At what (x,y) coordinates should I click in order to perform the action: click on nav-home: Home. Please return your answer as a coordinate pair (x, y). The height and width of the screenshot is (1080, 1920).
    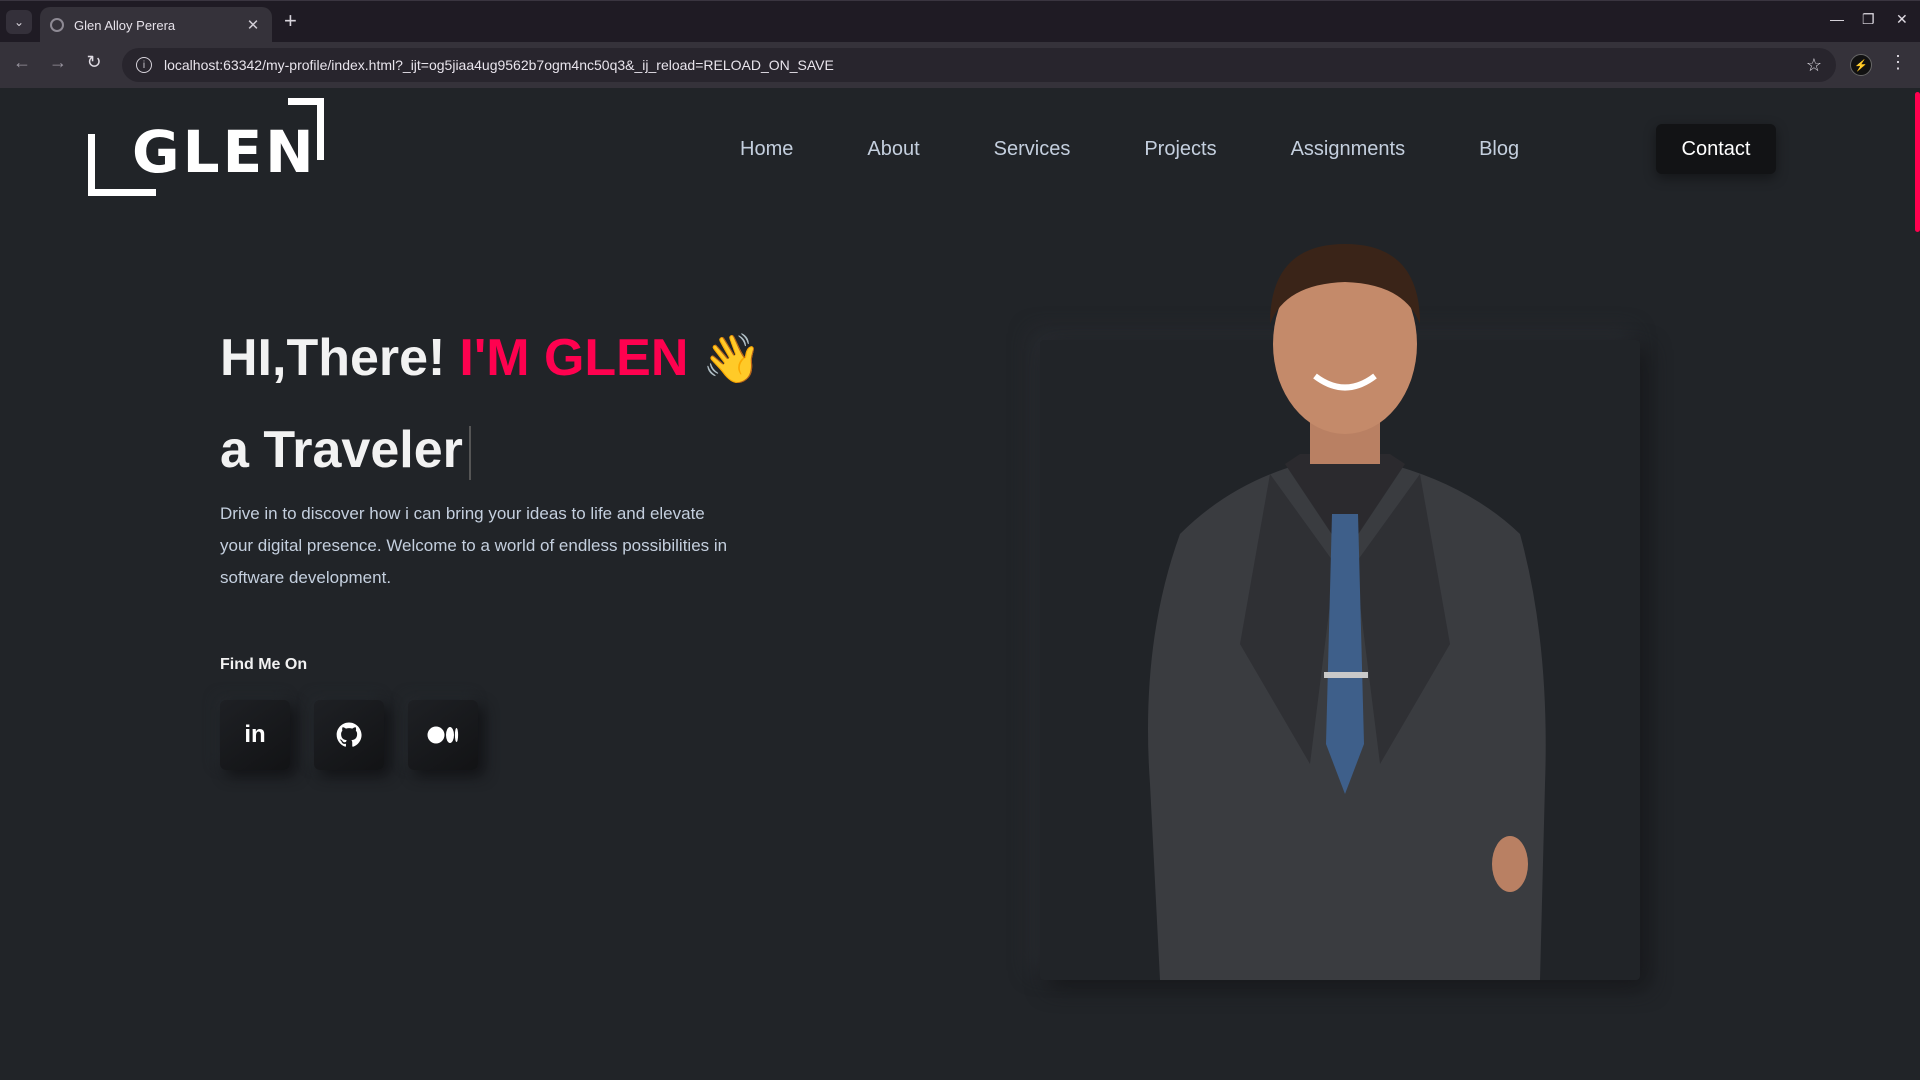
    Looking at the image, I should click on (766, 149).